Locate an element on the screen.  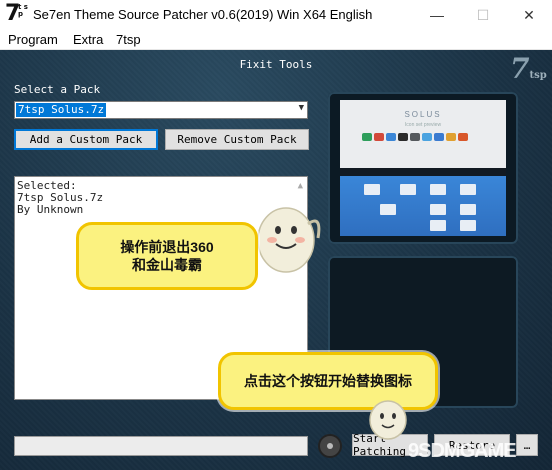
brand-letters: tsp is located at coordinates (538, 75).